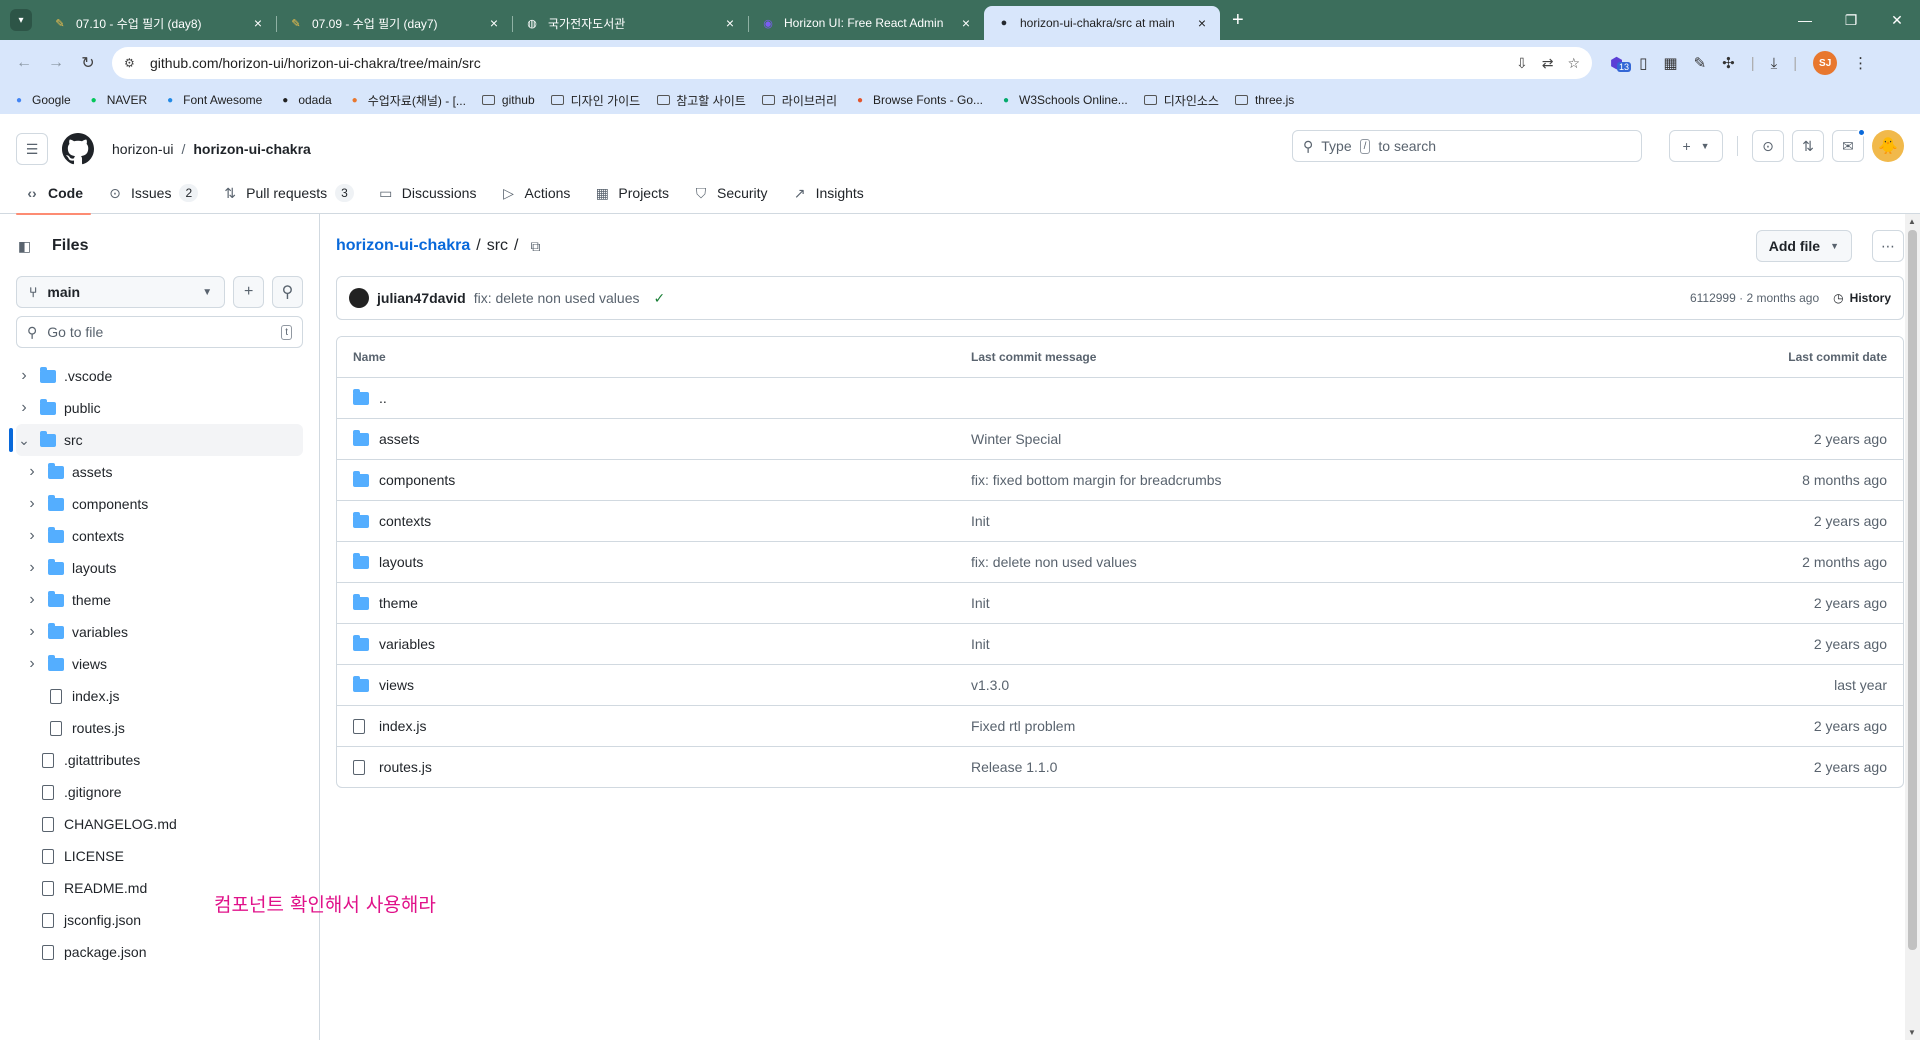 The height and width of the screenshot is (1040, 1920). What do you see at coordinates (159, 600) in the screenshot?
I see `tree-item: › theme` at bounding box center [159, 600].